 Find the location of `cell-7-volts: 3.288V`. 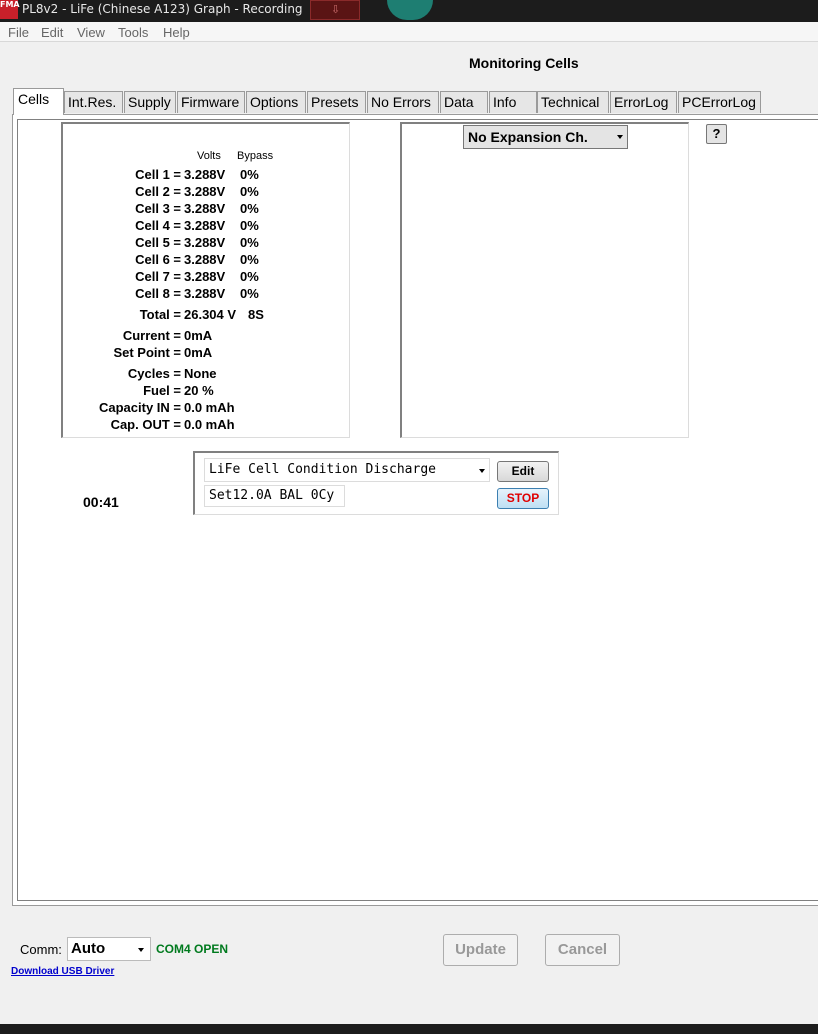

cell-7-volts: 3.288V is located at coordinates (205, 276).